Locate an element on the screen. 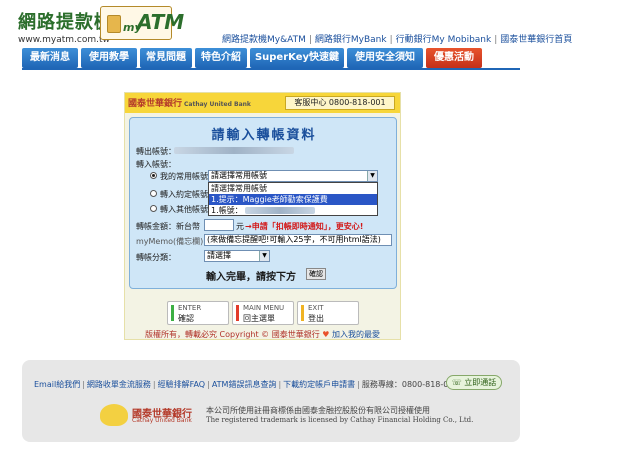 This screenshot has width=640, height=450. instant-notice-link: →申請「扣帳即時通知」，更安心! is located at coordinates (304, 226).